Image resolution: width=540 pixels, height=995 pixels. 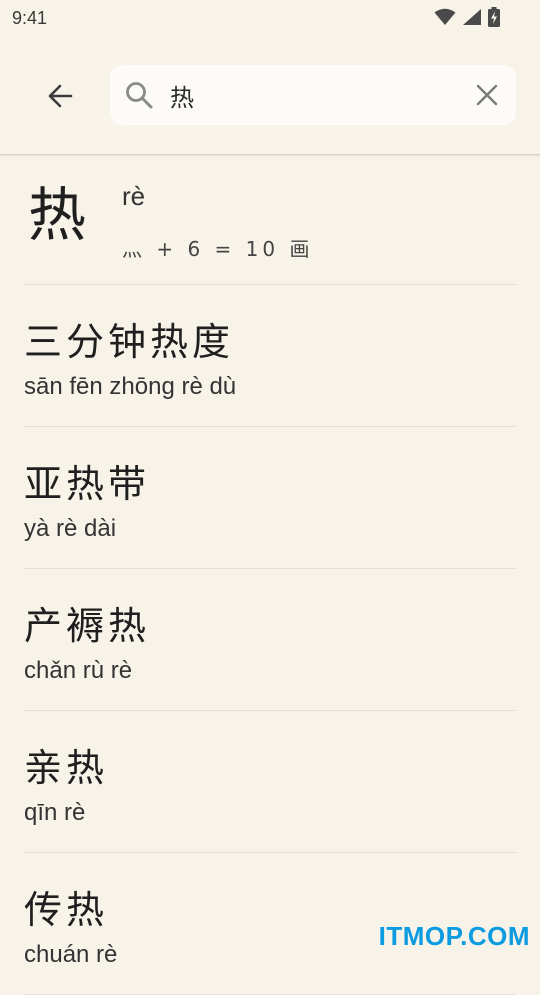 What do you see at coordinates (71, 954) in the screenshot?
I see `word-pinyin: chuán rè` at bounding box center [71, 954].